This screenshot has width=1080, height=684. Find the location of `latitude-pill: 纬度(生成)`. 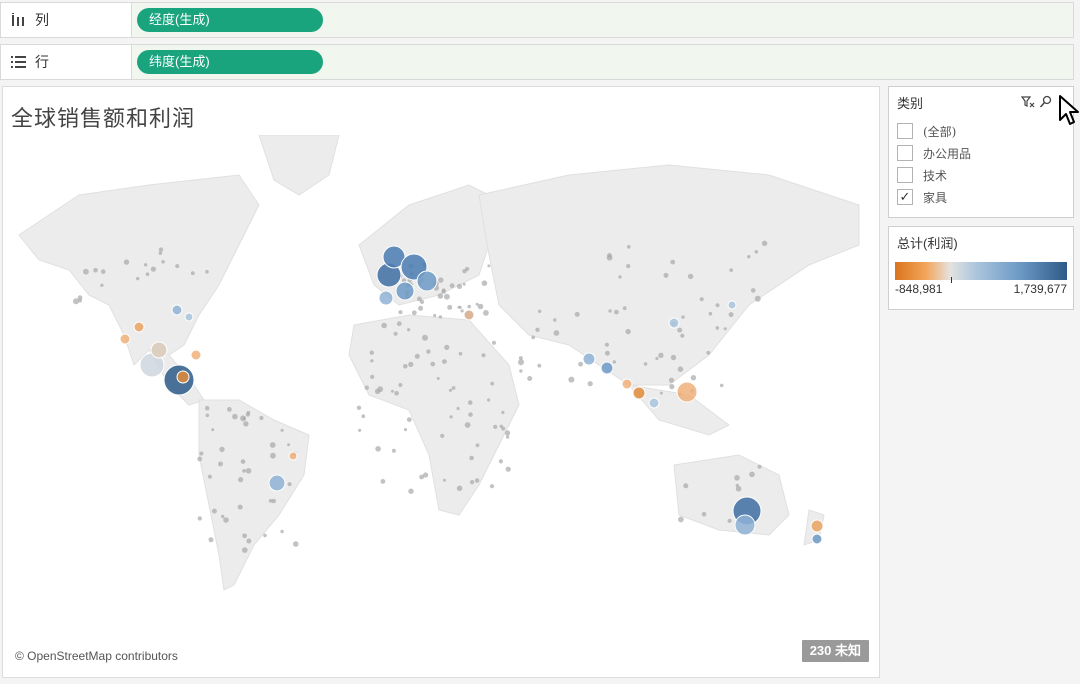

latitude-pill: 纬度(生成) is located at coordinates (230, 62).